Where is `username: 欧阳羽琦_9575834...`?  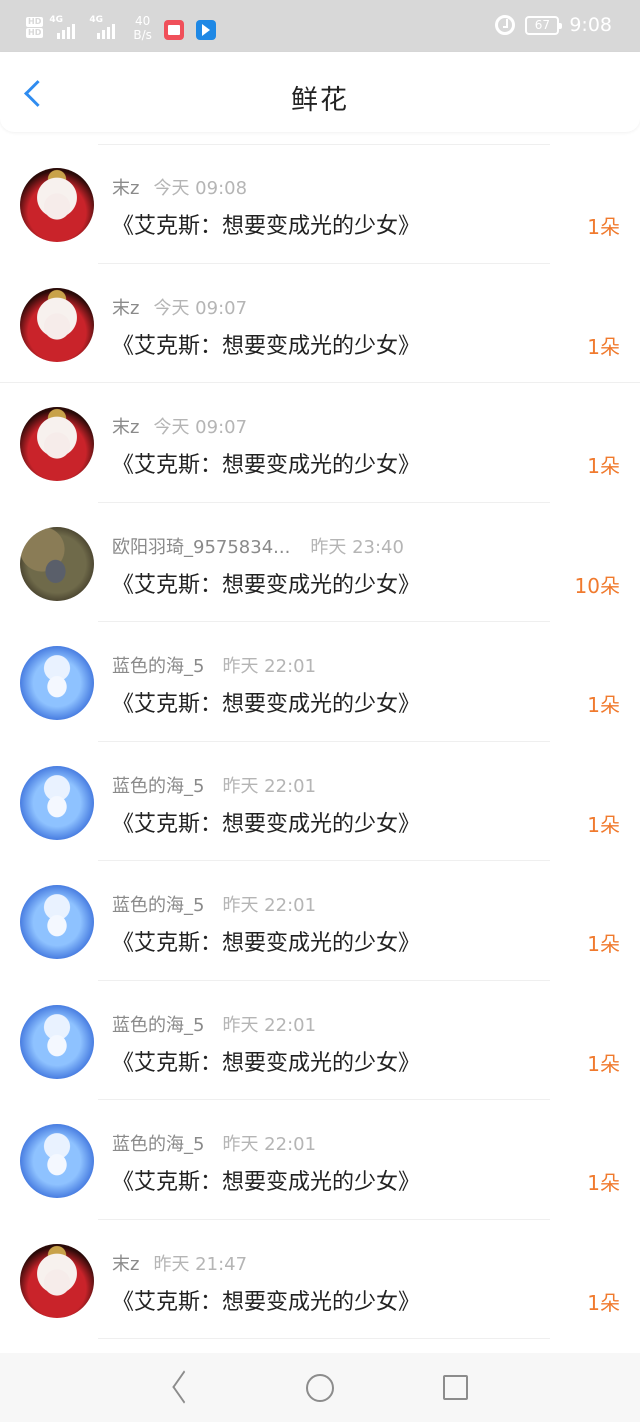
username: 欧阳羽琦_9575834... is located at coordinates (201, 547).